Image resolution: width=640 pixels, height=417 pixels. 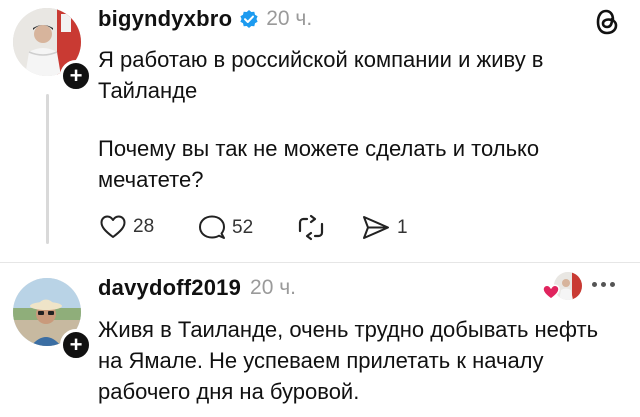 I want to click on post-header: davydoff2019 20 ч., so click(x=197, y=288).